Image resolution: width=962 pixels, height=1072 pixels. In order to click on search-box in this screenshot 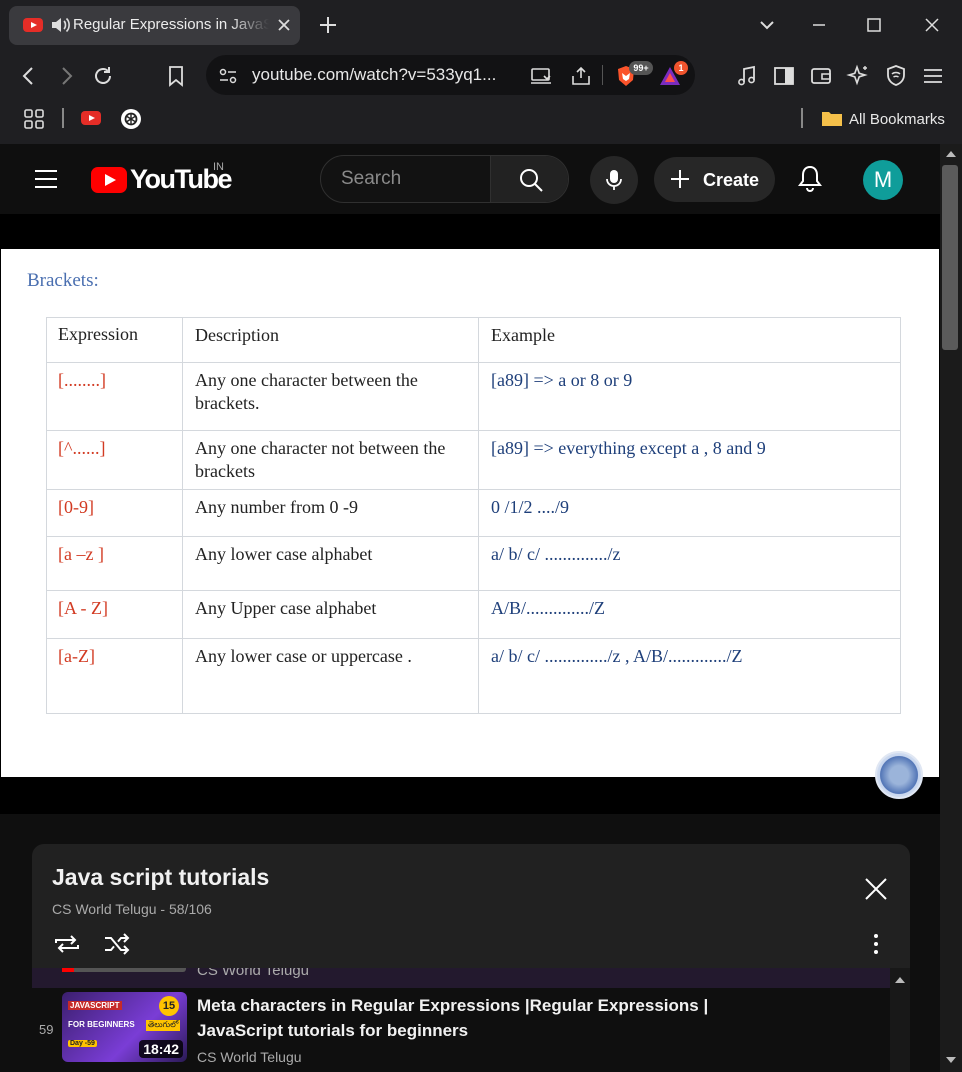, I will do `click(444, 179)`.